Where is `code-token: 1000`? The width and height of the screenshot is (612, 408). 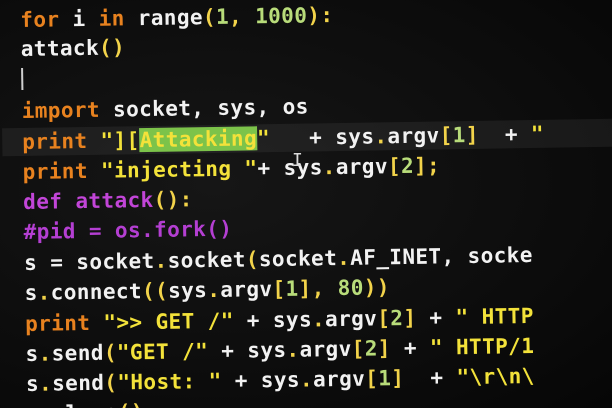
code-token: 1000 is located at coordinates (281, 16).